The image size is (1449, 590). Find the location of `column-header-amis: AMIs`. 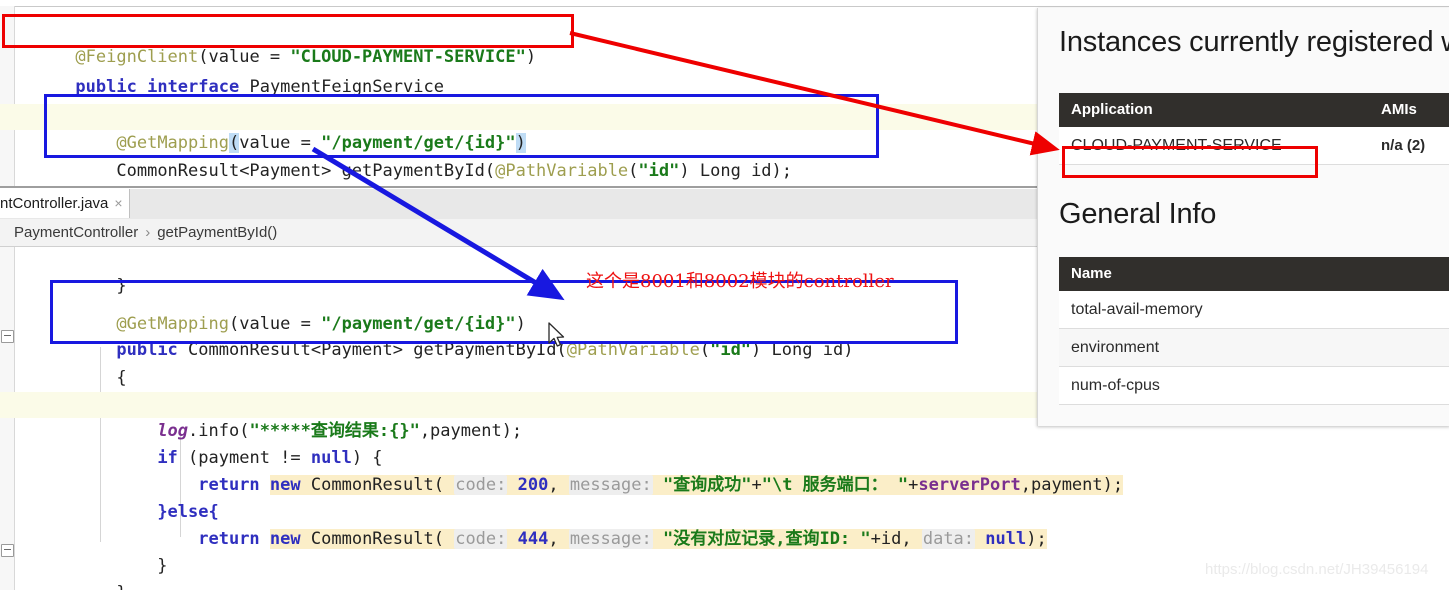

column-header-amis: AMIs is located at coordinates (1399, 109).